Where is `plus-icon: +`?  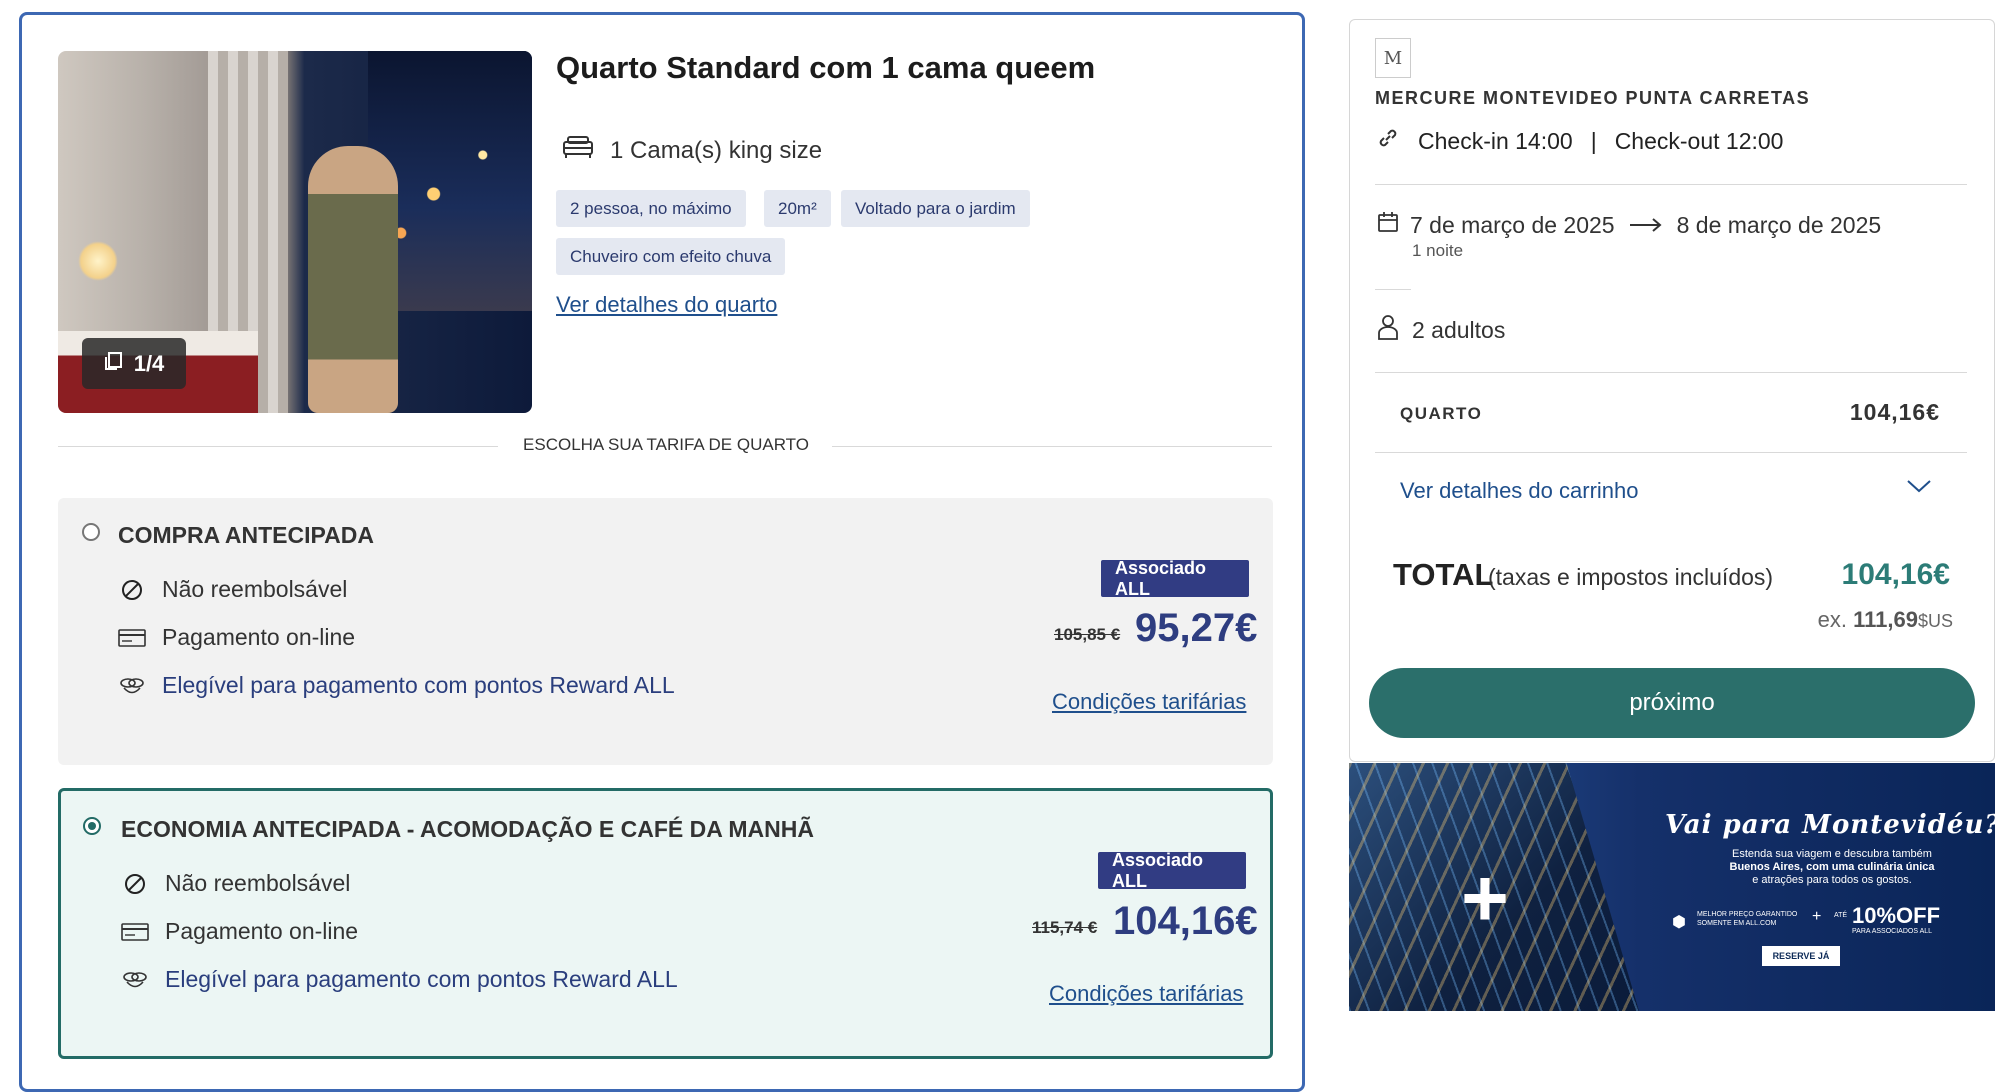 plus-icon: + is located at coordinates (1485, 898).